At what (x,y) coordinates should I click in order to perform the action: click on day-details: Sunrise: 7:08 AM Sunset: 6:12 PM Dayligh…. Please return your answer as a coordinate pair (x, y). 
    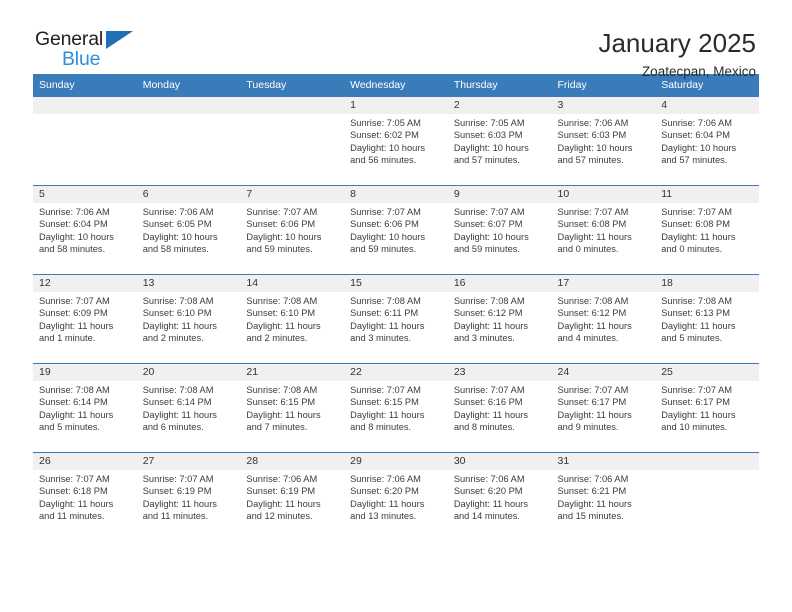
    Looking at the image, I should click on (604, 318).